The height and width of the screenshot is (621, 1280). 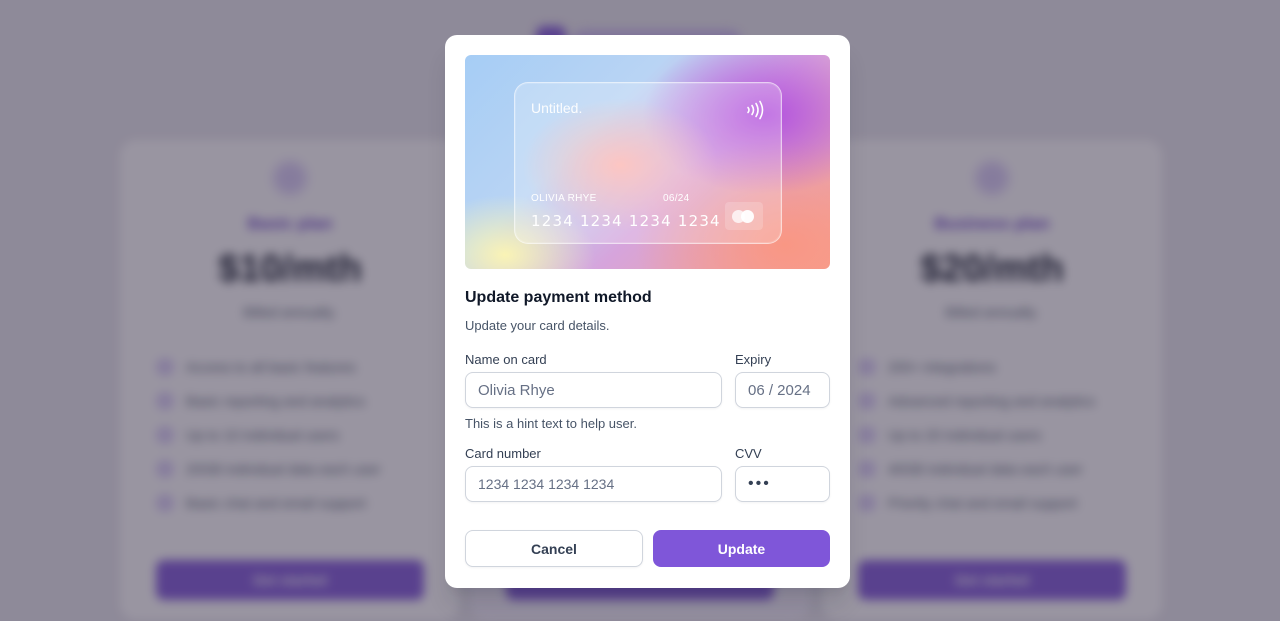 What do you see at coordinates (748, 453) in the screenshot?
I see `cvv-label: CVV` at bounding box center [748, 453].